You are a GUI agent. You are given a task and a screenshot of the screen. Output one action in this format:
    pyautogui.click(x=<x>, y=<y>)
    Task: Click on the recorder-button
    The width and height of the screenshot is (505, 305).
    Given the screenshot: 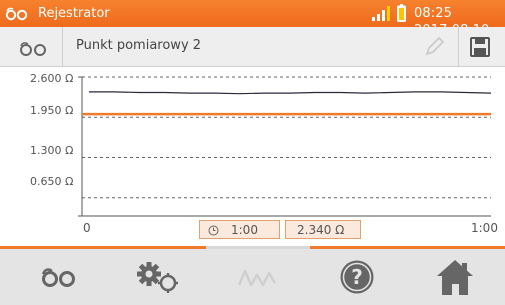 What is the action you would take?
    pyautogui.click(x=55, y=277)
    